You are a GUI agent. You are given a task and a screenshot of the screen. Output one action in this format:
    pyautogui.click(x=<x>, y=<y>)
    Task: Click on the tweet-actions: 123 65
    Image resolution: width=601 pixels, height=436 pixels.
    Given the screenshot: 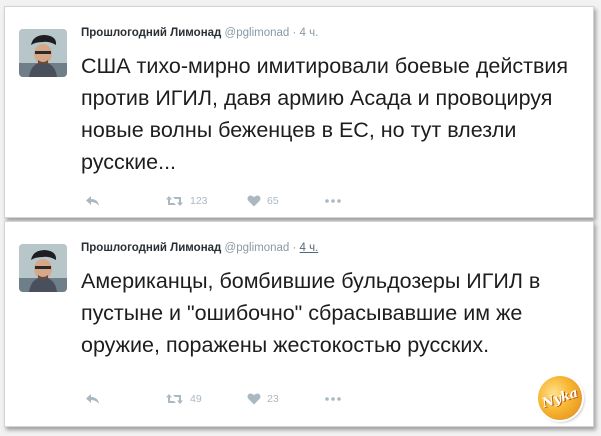 What is the action you would take?
    pyautogui.click(x=231, y=201)
    